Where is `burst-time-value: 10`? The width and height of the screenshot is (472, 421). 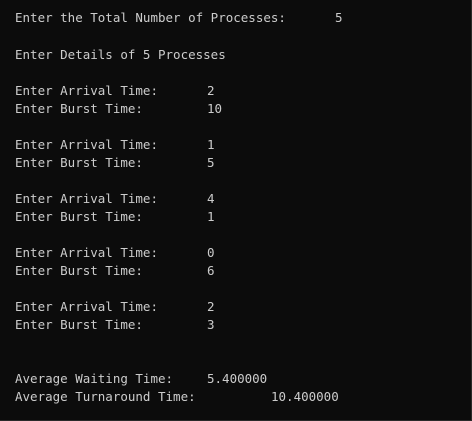
burst-time-value: 10 is located at coordinates (215, 108).